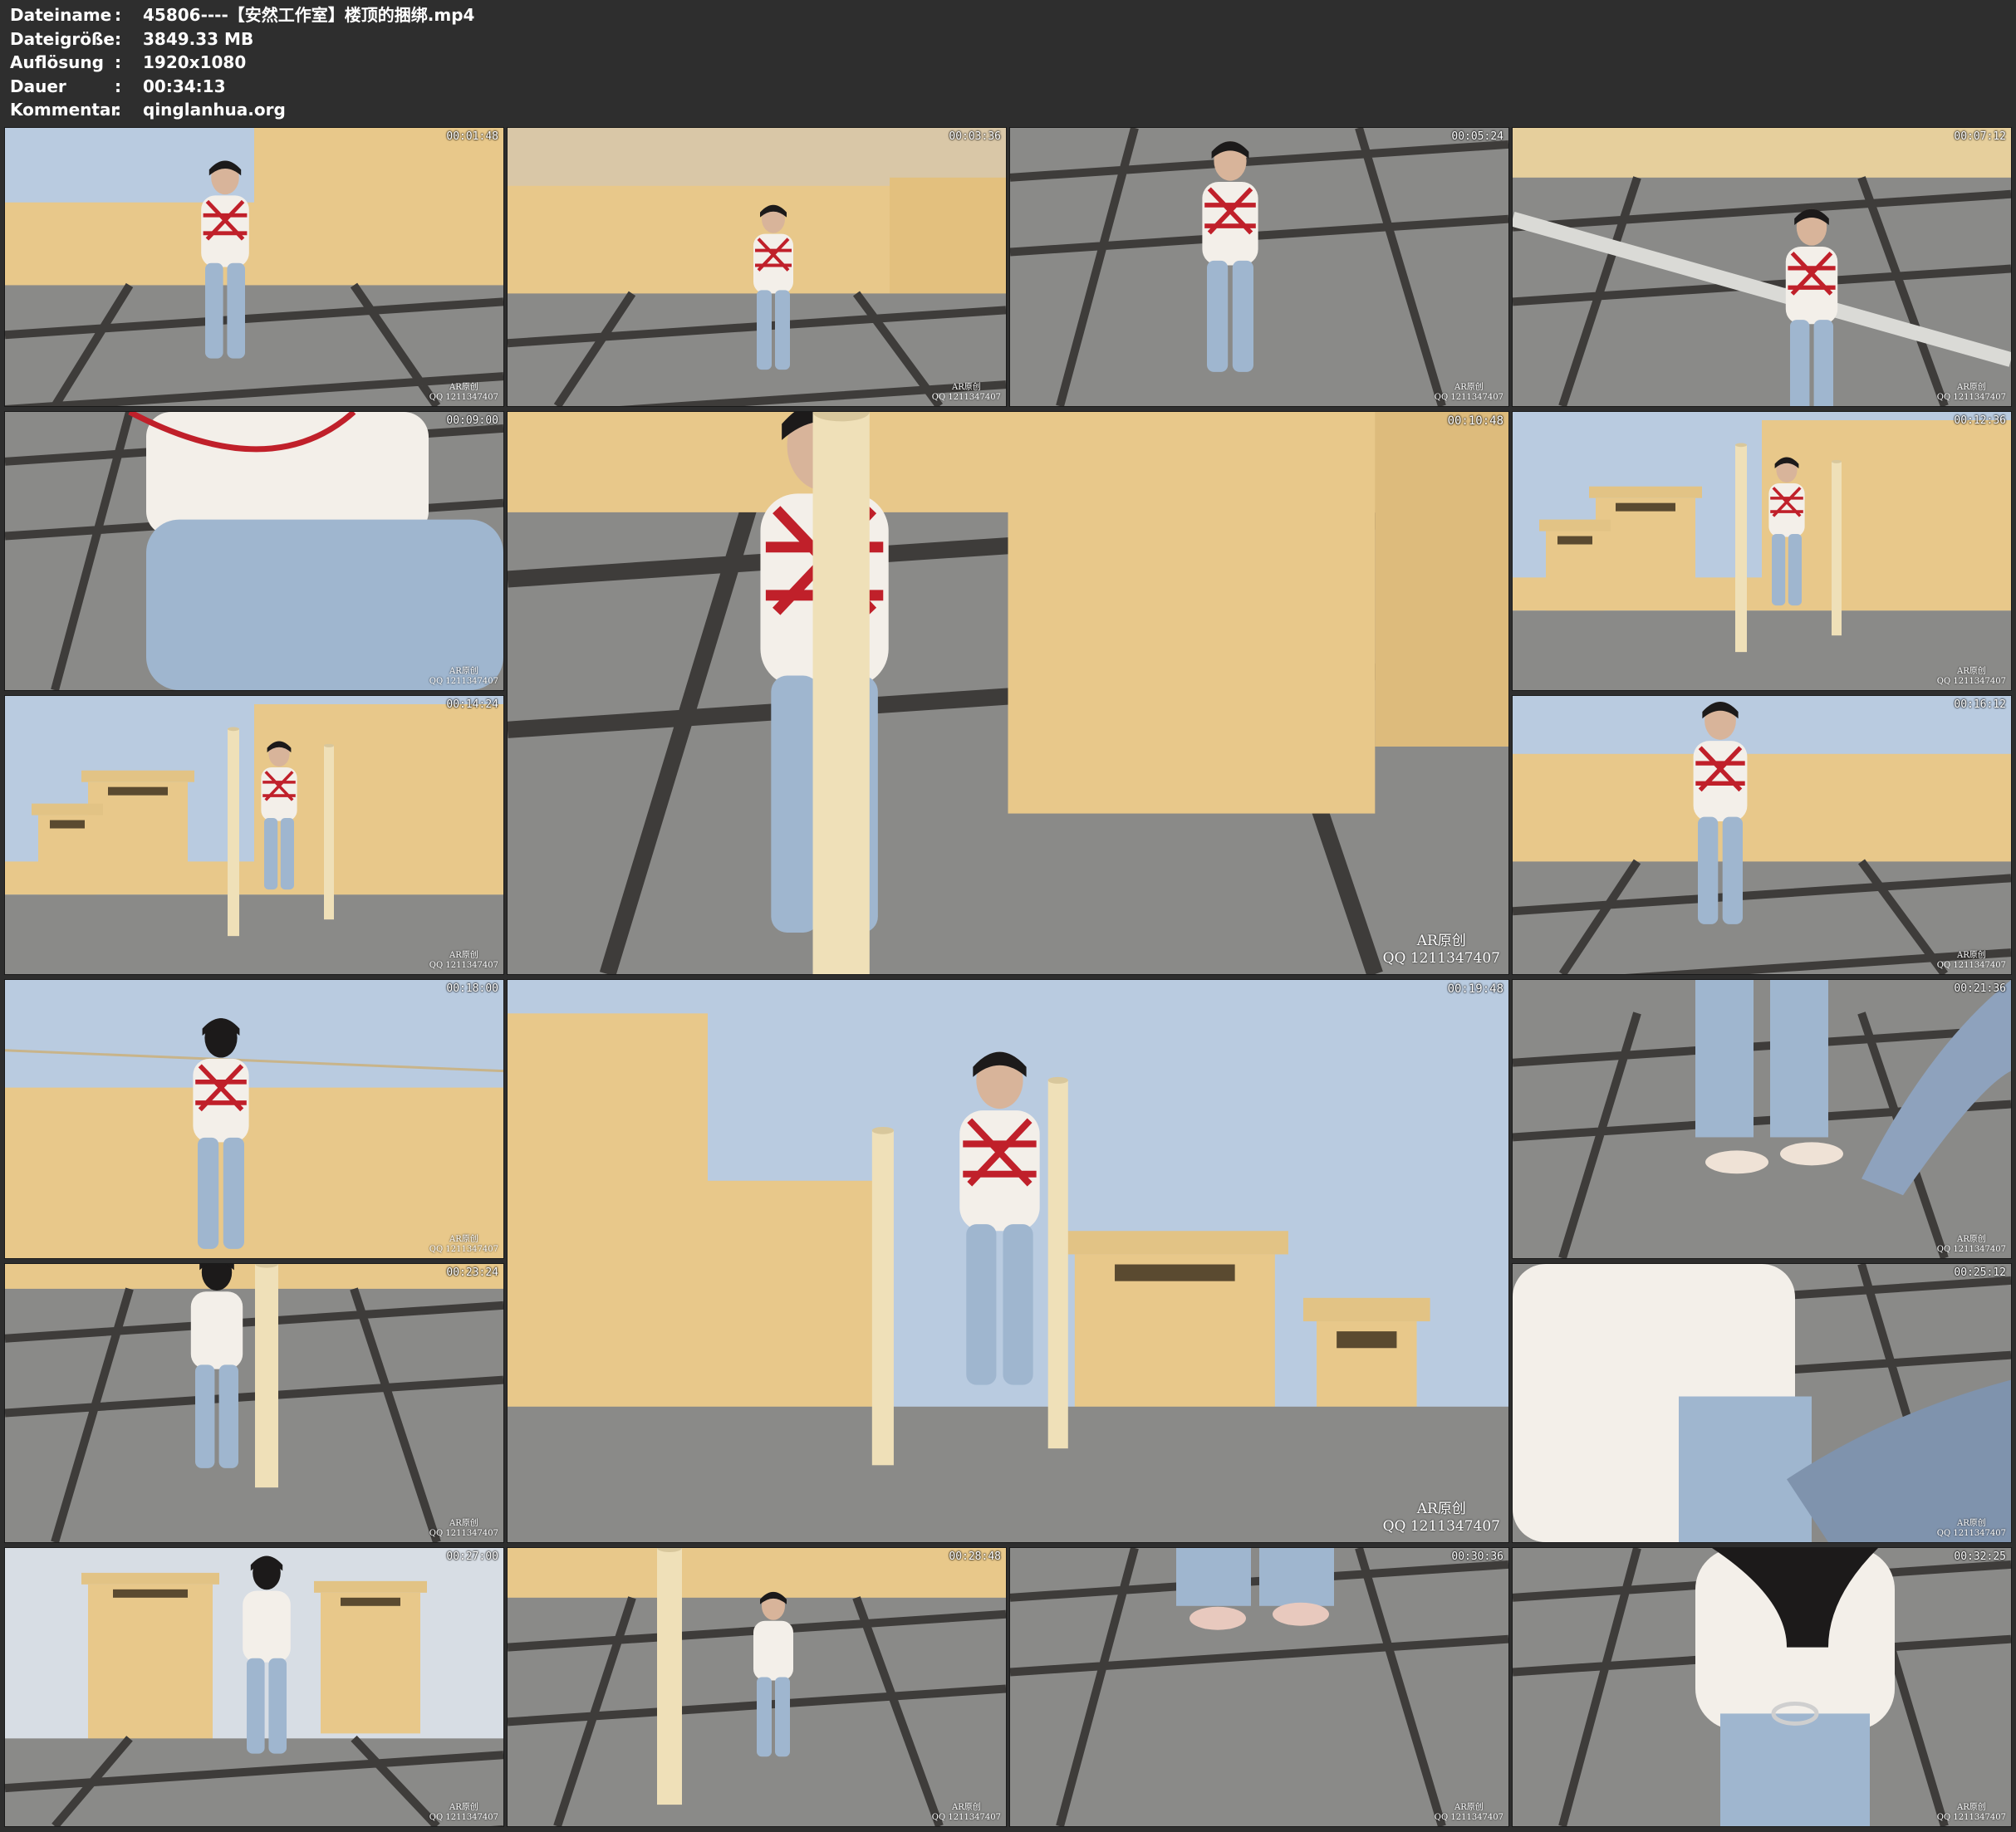  What do you see at coordinates (1980, 136) in the screenshot?
I see `frame-timestamp: 00:07:12` at bounding box center [1980, 136].